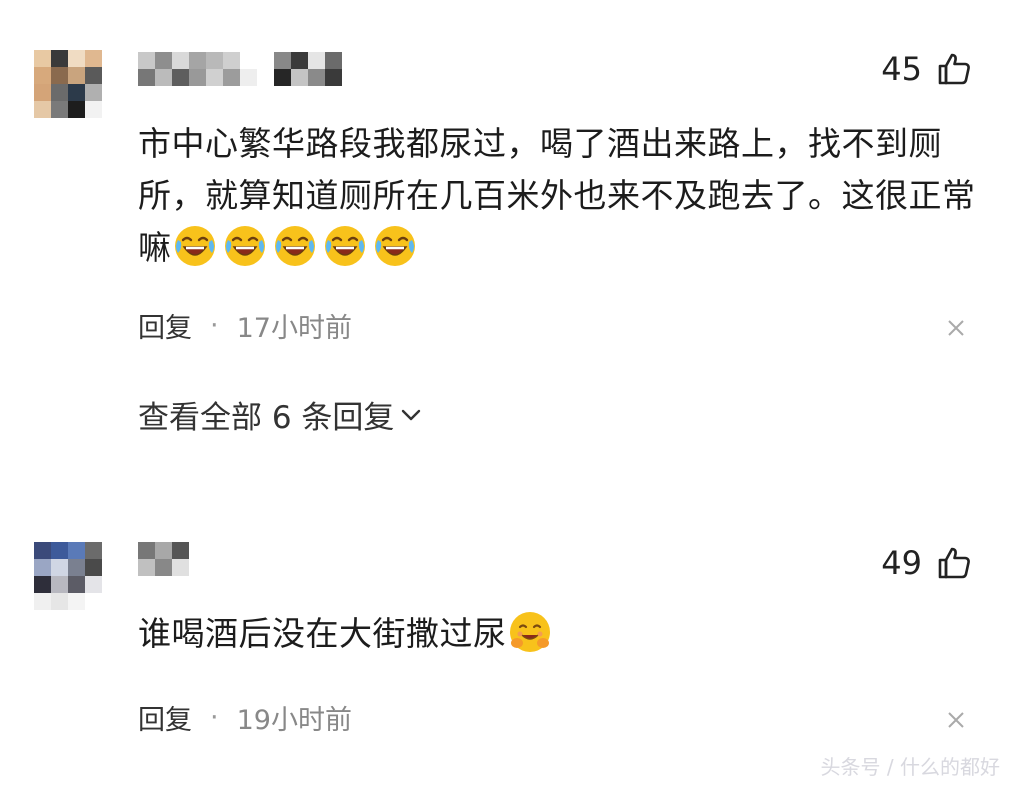 The width and height of the screenshot is (1012, 786). I want to click on like-area: 49, so click(926, 563).